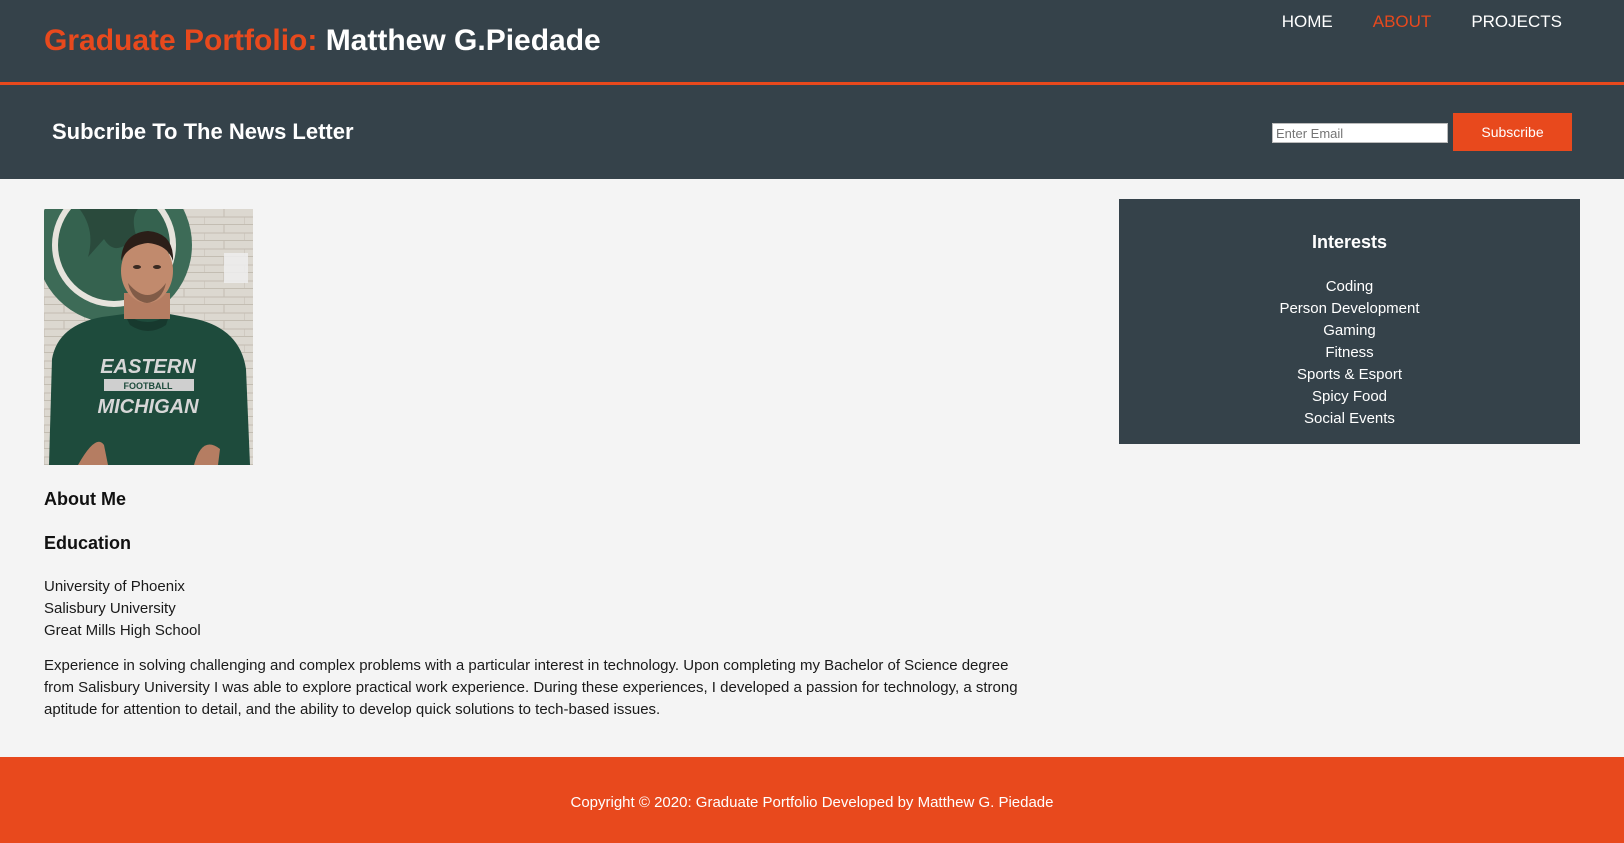 This screenshot has width=1624, height=843. What do you see at coordinates (114, 586) in the screenshot?
I see `education-item: University of Phoenix` at bounding box center [114, 586].